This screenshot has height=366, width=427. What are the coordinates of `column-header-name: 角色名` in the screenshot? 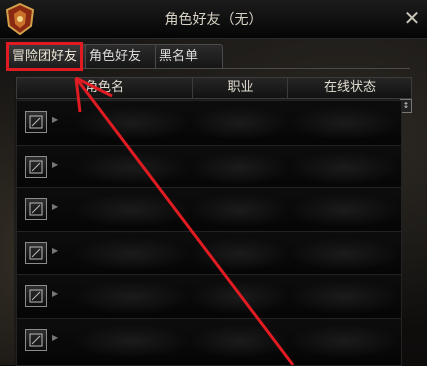 It's located at (104, 88).